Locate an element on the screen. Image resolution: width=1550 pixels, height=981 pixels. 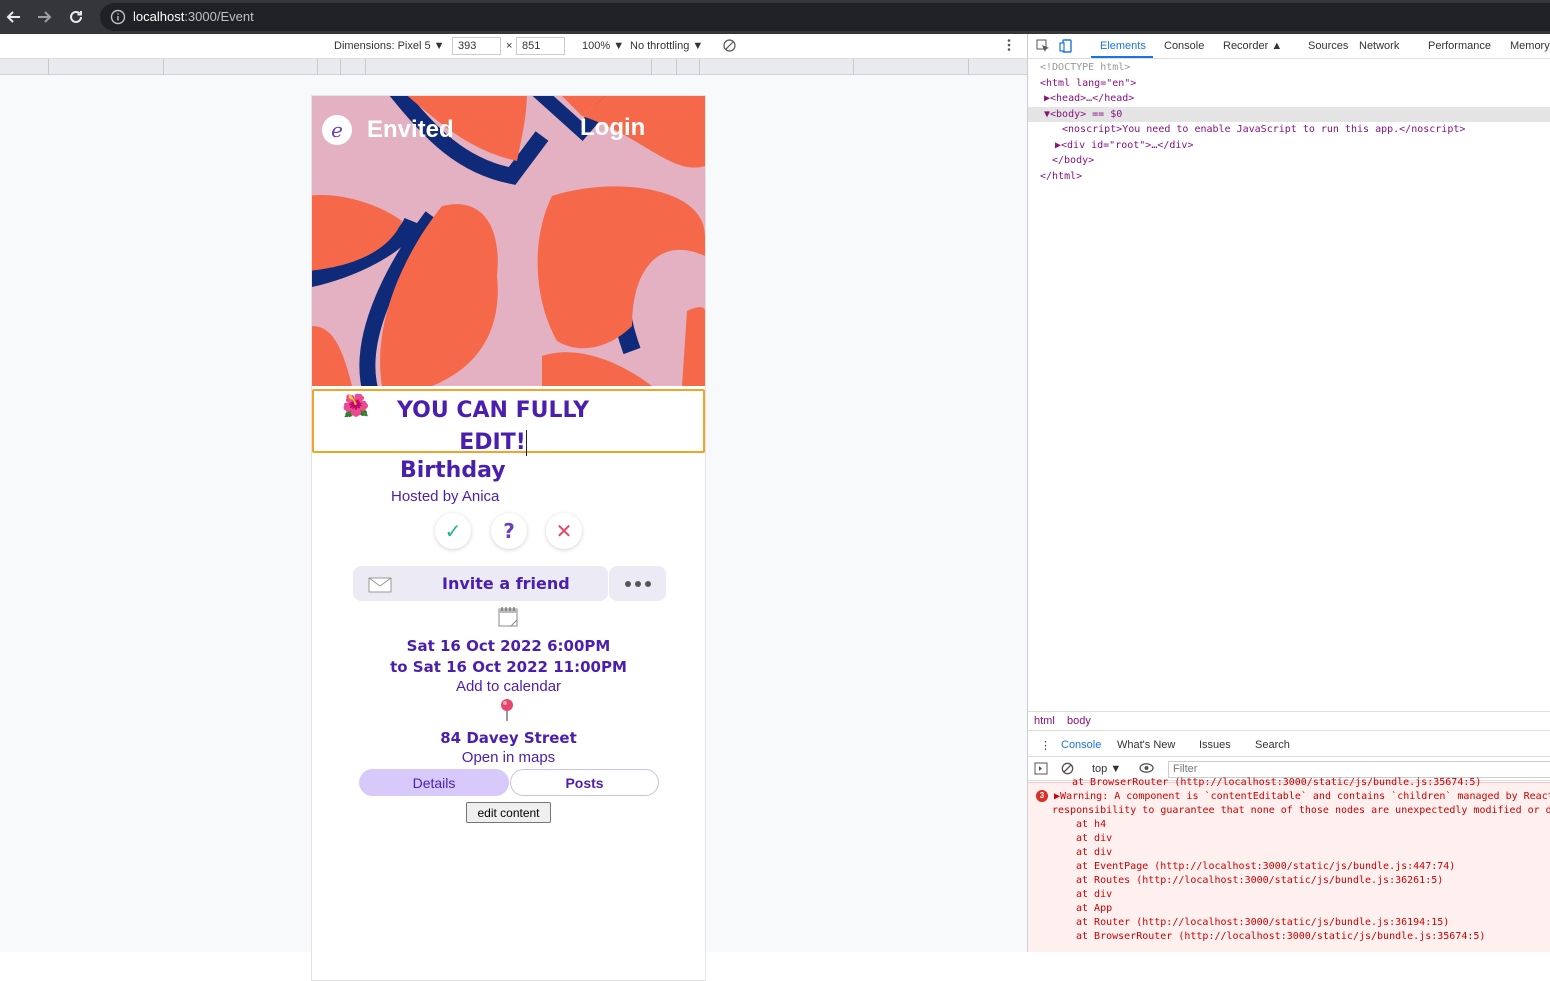
tab-elements: Elements is located at coordinates (1123, 46).